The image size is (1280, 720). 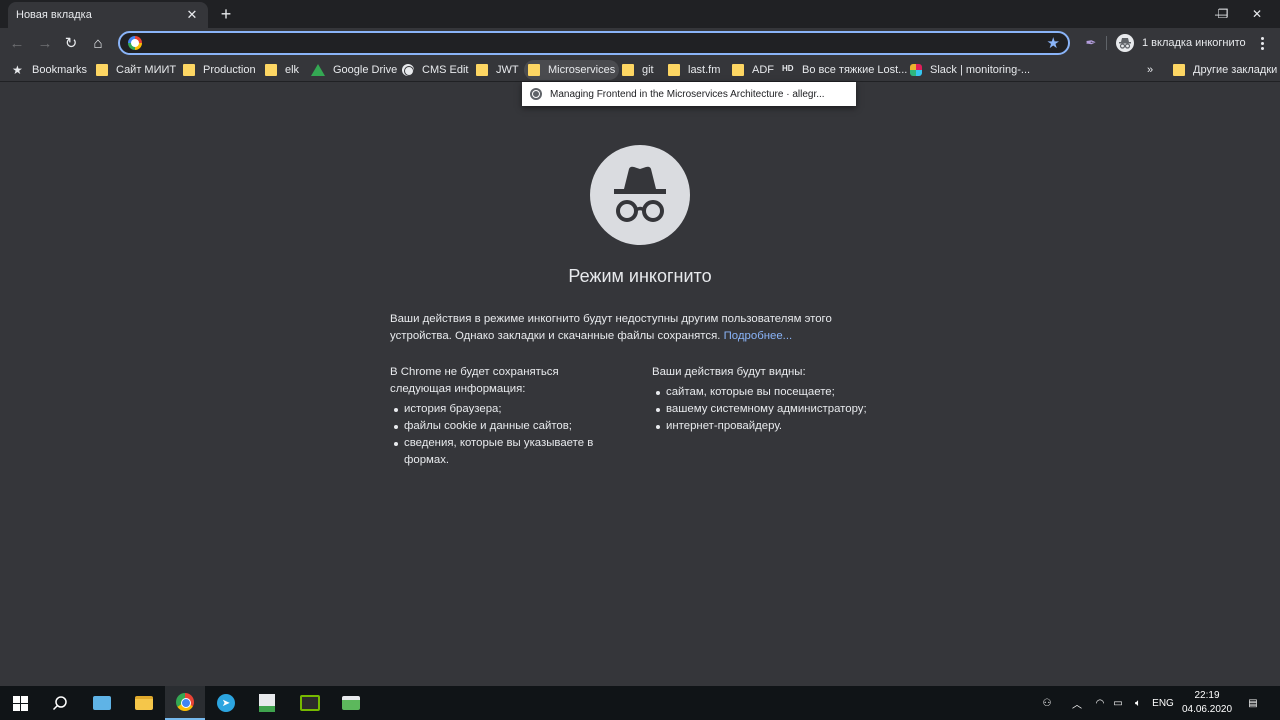 What do you see at coordinates (408, 70) in the screenshot?
I see `globe-icon` at bounding box center [408, 70].